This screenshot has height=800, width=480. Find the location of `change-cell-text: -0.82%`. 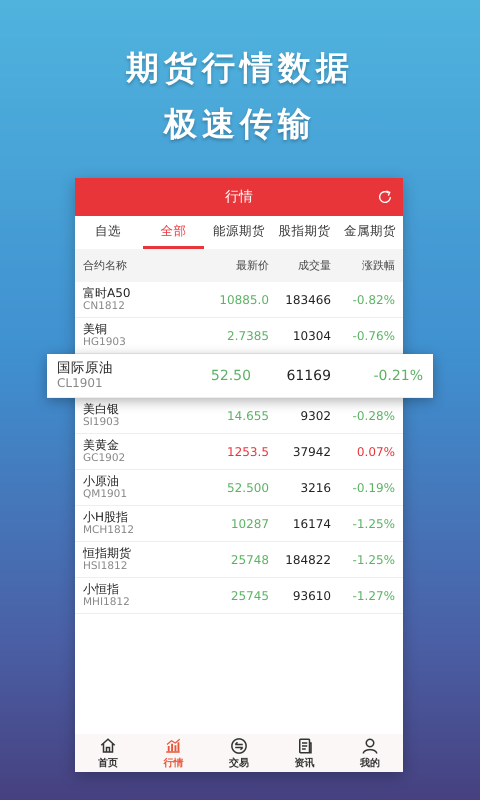

change-cell-text: -0.82% is located at coordinates (373, 299).